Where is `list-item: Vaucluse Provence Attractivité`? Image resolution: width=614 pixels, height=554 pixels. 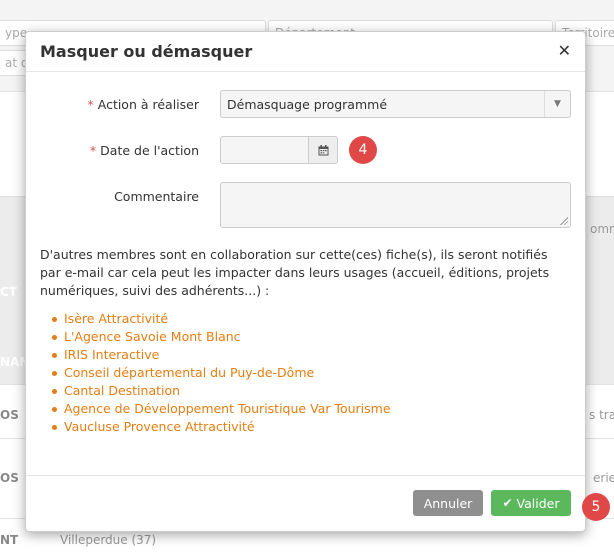 list-item: Vaucluse Provence Attractivité is located at coordinates (215, 427).